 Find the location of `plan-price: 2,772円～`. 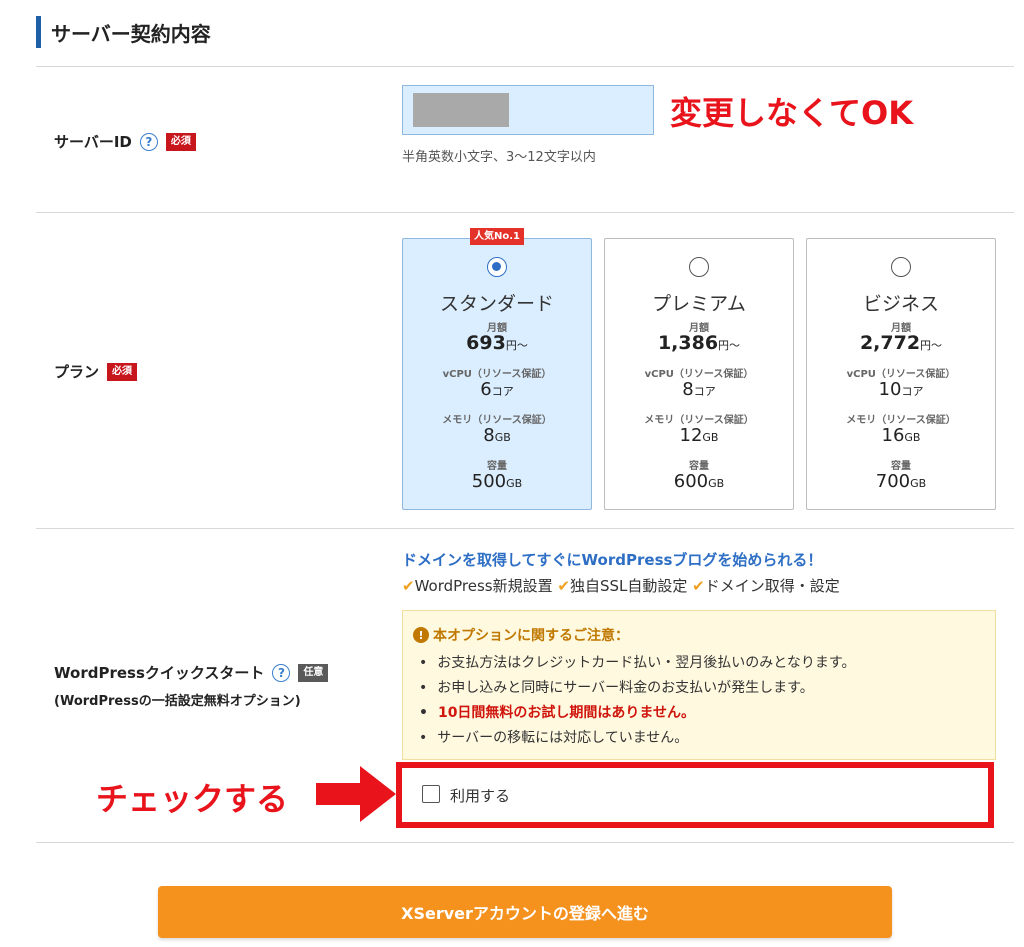

plan-price: 2,772円～ is located at coordinates (901, 343).